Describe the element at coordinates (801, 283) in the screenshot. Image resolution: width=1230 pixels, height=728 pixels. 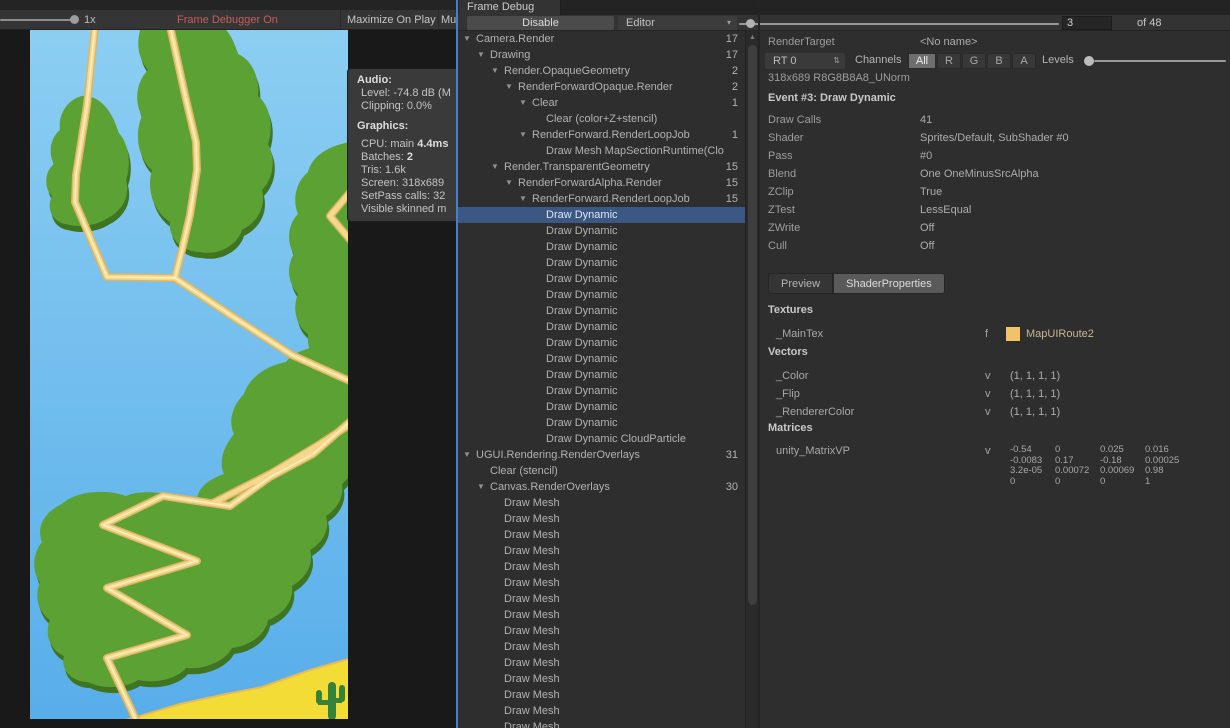
I see `tab-preview: Preview` at that location.